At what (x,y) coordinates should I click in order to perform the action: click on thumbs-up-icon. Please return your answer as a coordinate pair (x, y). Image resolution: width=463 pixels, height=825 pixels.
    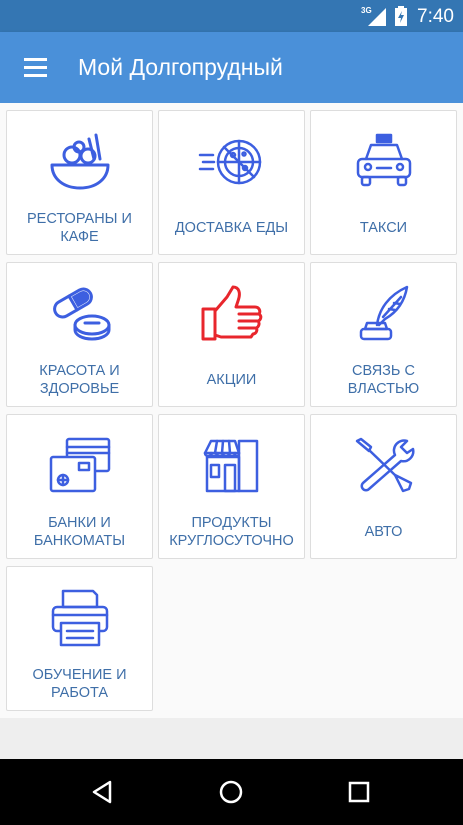
    Looking at the image, I should click on (232, 313).